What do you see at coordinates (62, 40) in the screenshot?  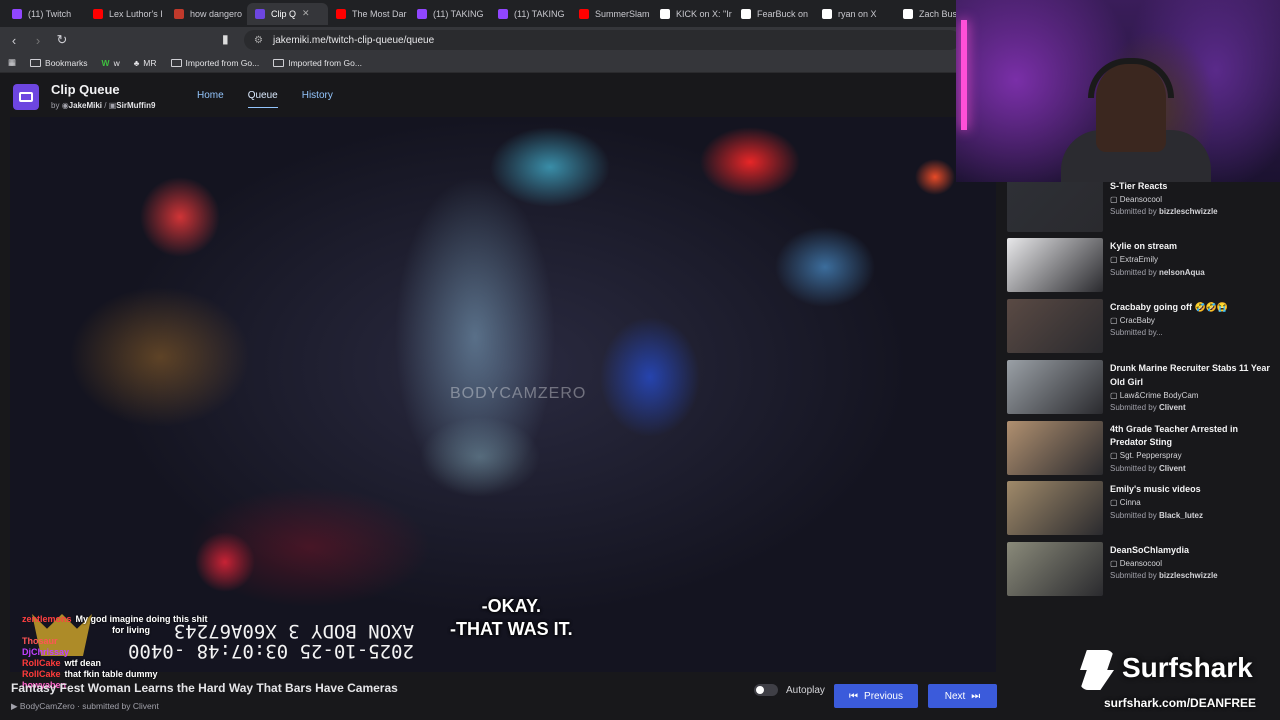 I see `reload-icon: ↻` at bounding box center [62, 40].